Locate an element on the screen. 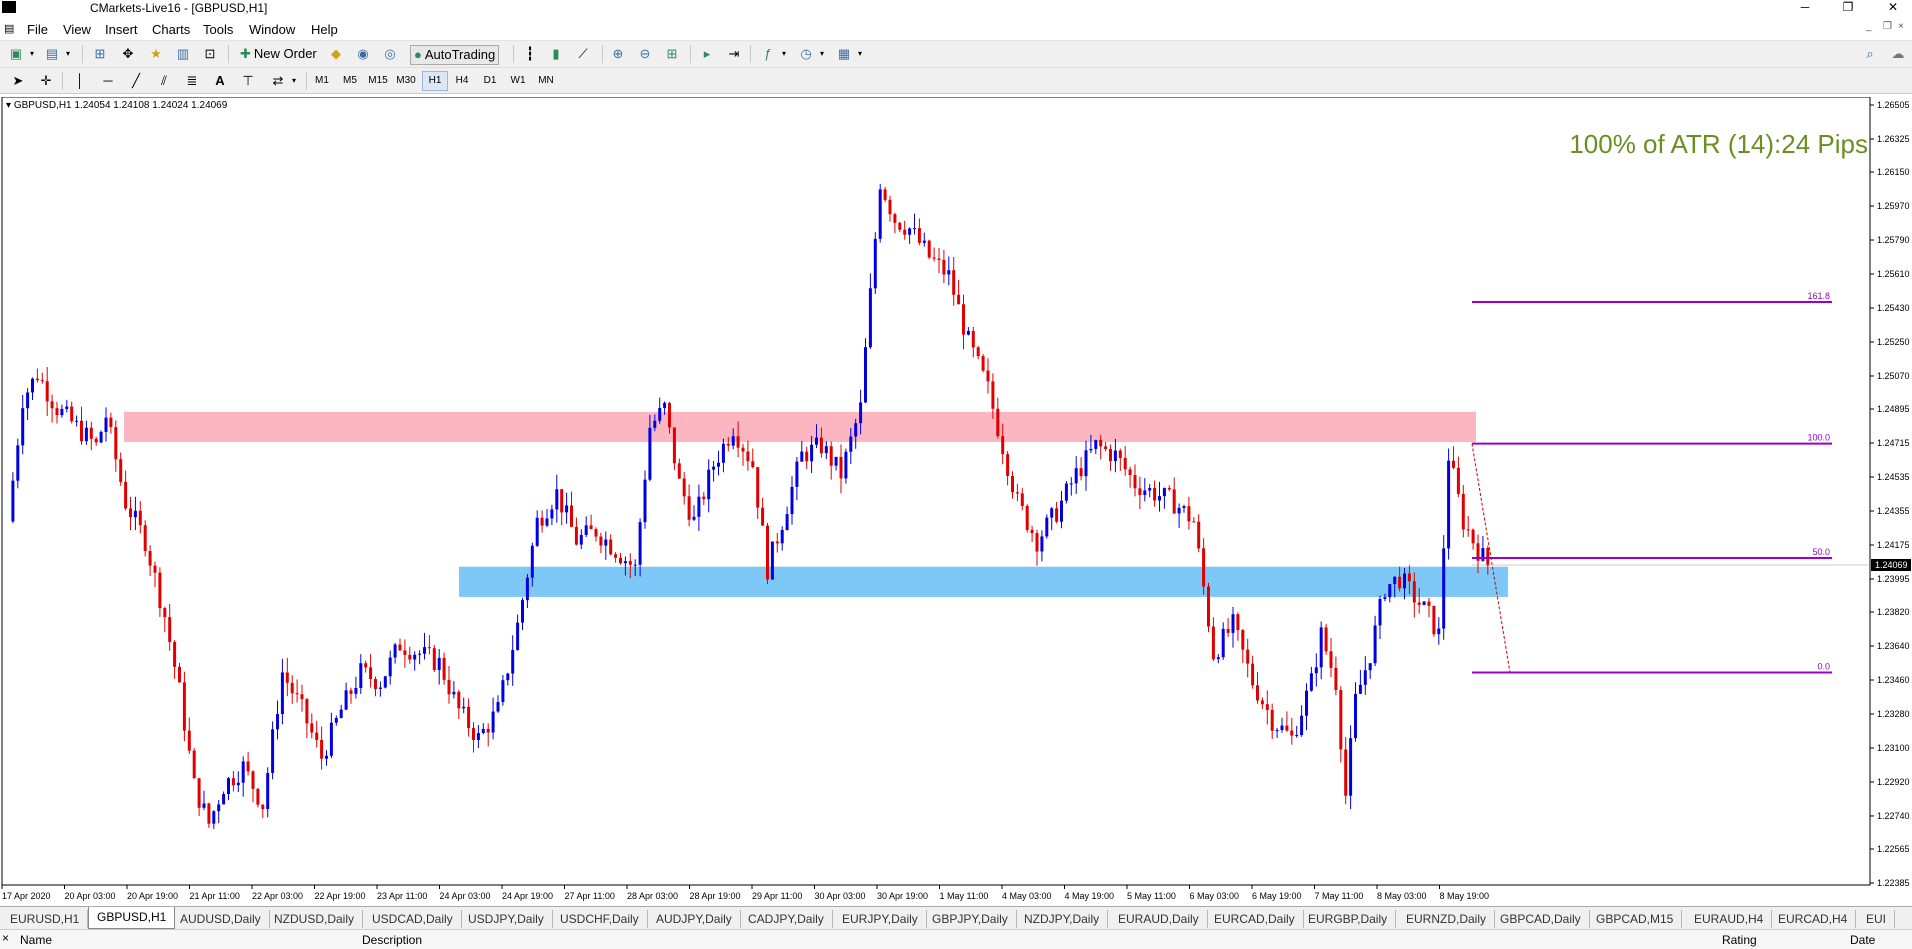  chart-menu-icon: ▤ is located at coordinates (9, 28).